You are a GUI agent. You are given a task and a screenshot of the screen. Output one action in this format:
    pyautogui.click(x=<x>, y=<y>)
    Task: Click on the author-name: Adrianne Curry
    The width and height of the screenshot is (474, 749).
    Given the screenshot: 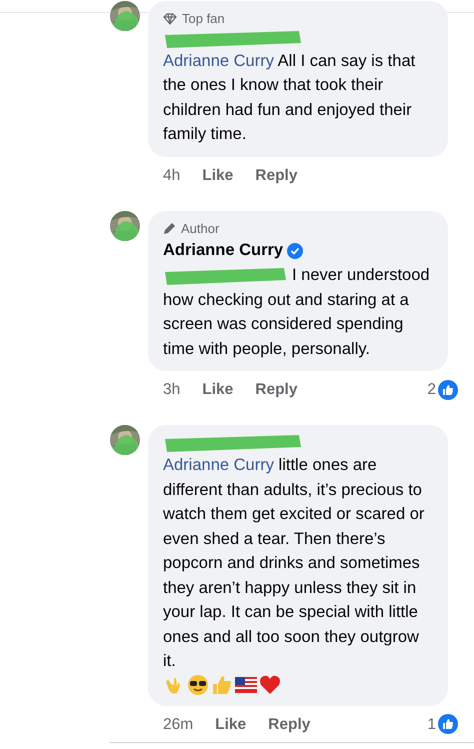 What is the action you would take?
    pyautogui.click(x=223, y=250)
    